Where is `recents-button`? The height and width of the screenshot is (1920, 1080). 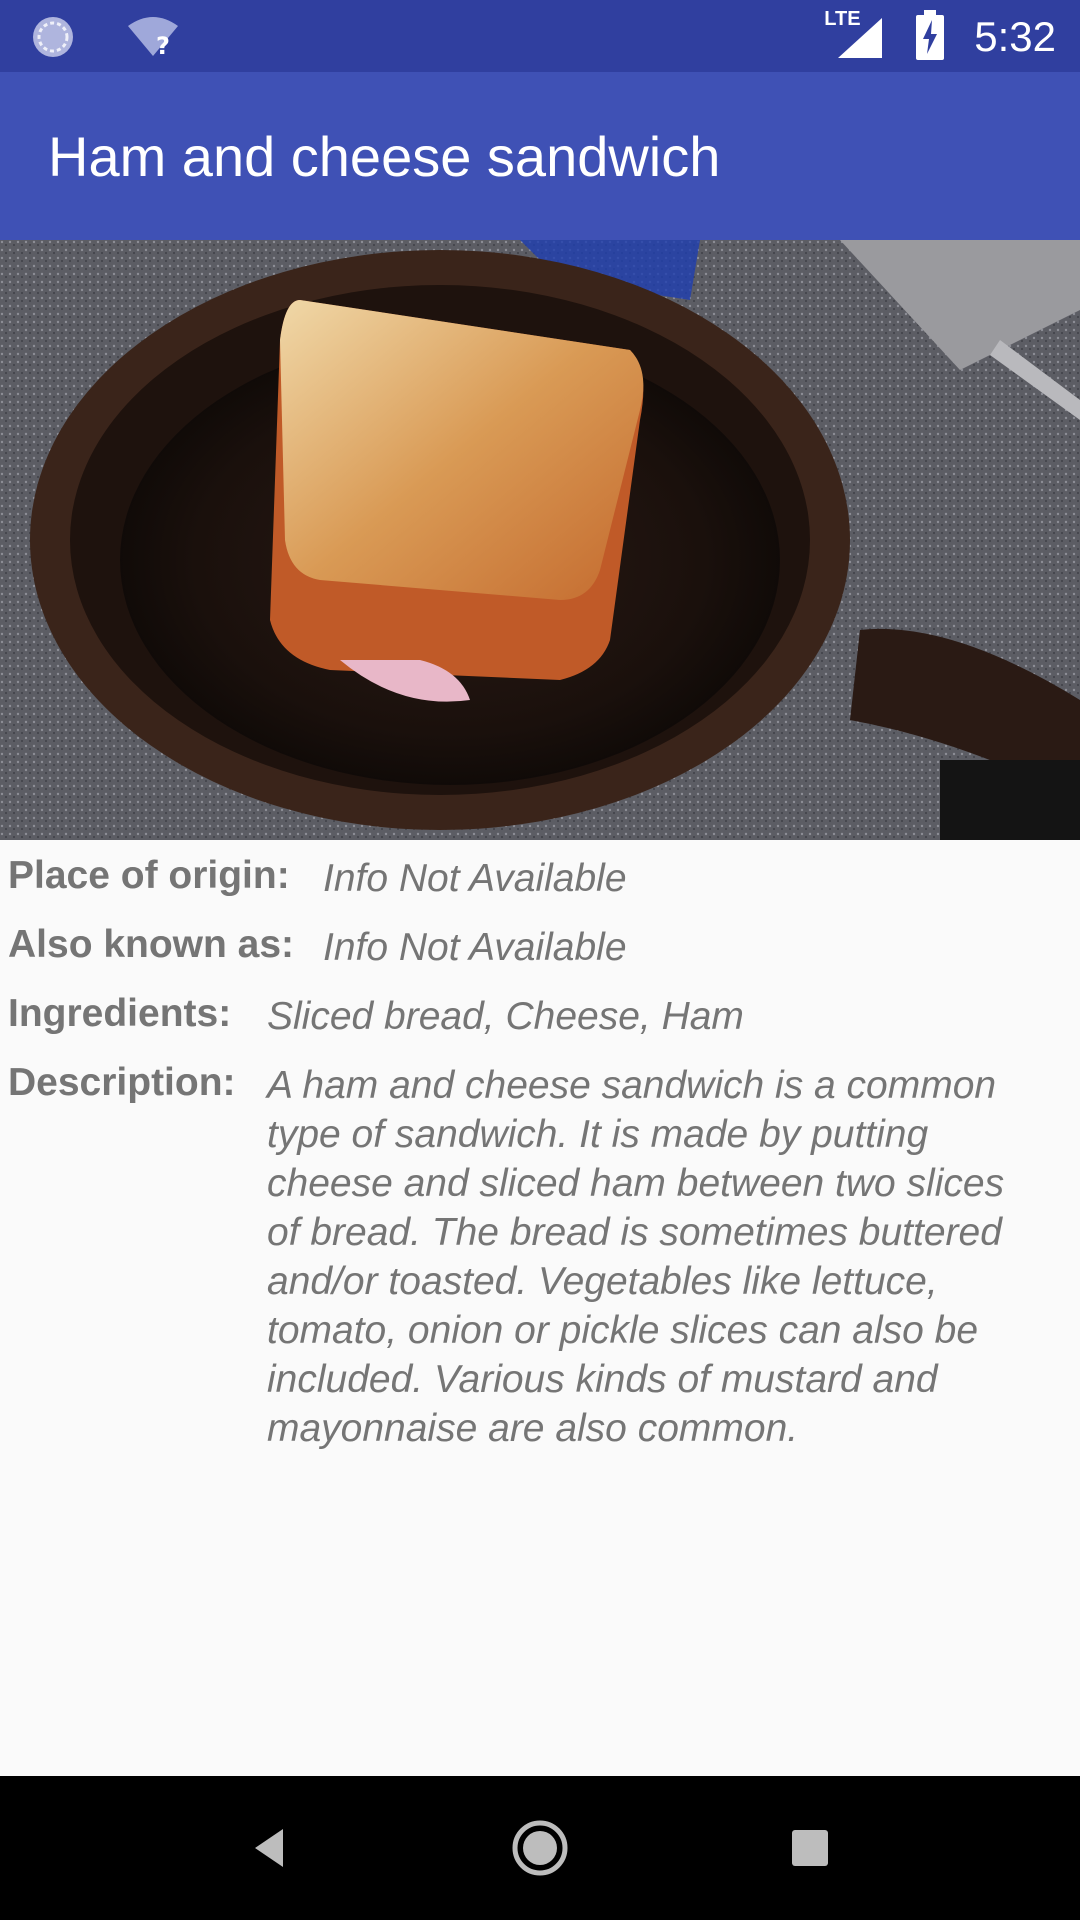
recents-button is located at coordinates (810, 1848).